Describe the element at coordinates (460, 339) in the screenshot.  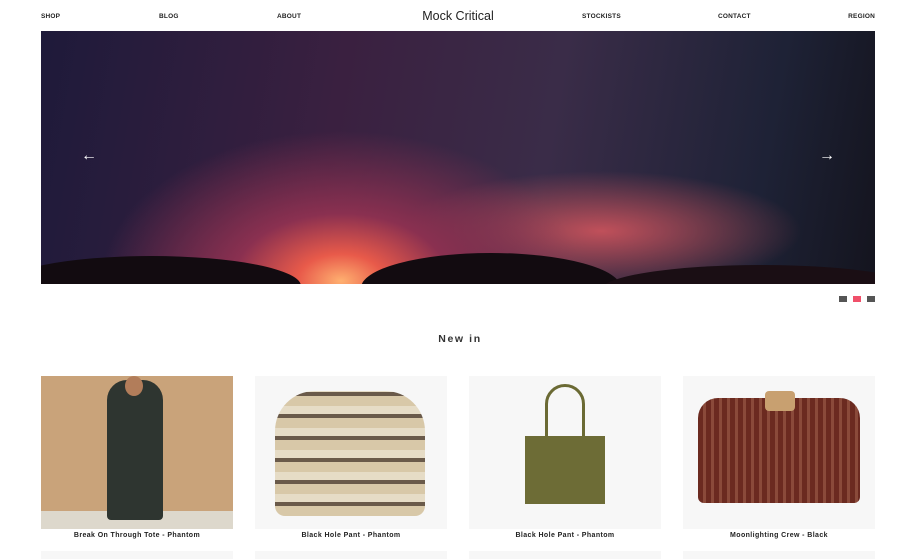
I see `section-title: New in` at that location.